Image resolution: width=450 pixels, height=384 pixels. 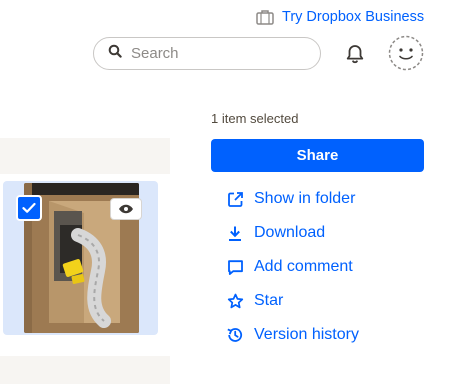 I want to click on search-box, so click(x=207, y=53).